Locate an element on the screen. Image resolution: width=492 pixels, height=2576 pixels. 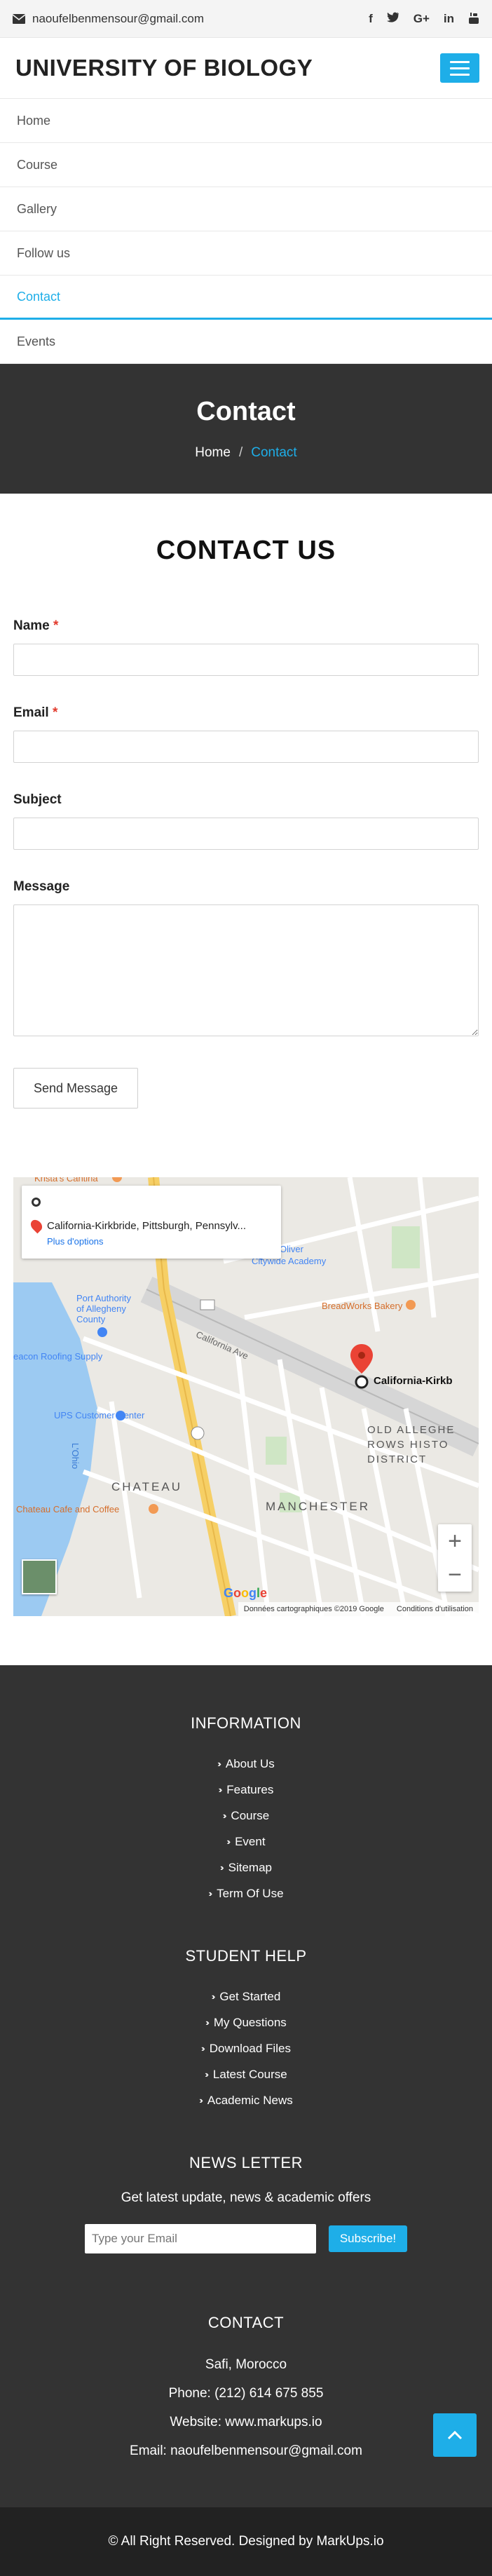
newsletter-form: Subscribe! is located at coordinates (246, 2238).